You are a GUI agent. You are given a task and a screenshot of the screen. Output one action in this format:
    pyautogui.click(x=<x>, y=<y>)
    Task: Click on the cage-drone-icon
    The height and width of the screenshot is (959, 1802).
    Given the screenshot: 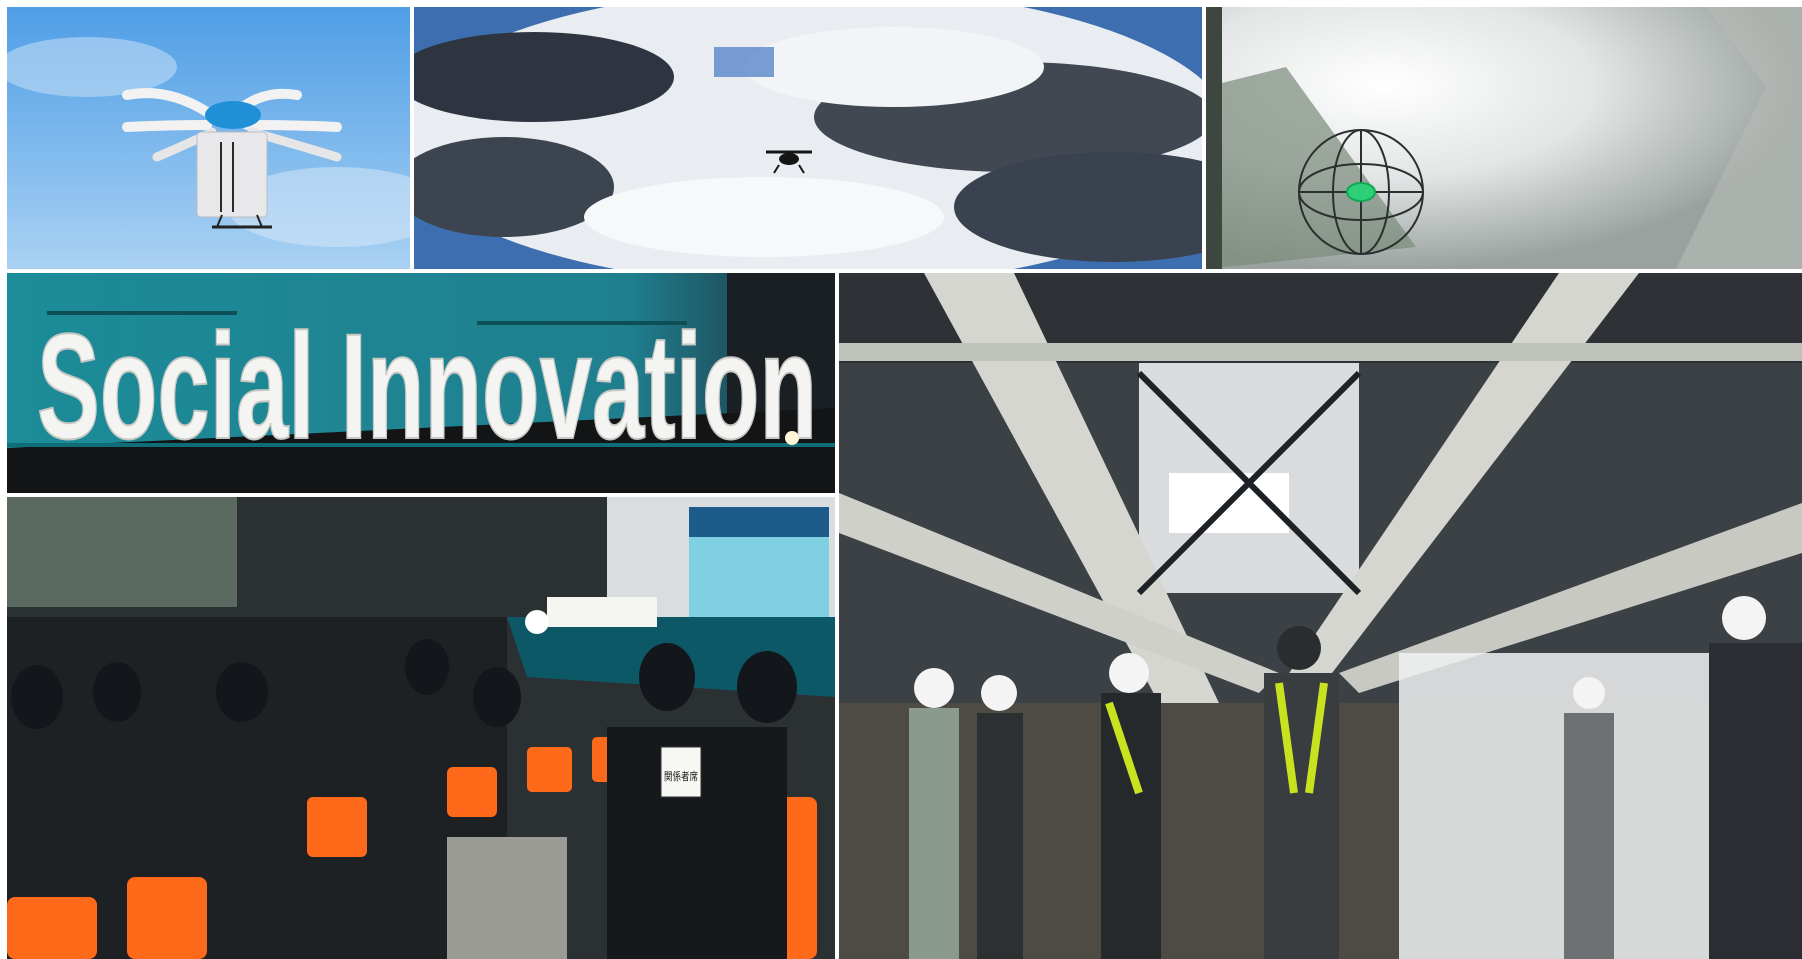 What is the action you would take?
    pyautogui.click(x=1361, y=192)
    